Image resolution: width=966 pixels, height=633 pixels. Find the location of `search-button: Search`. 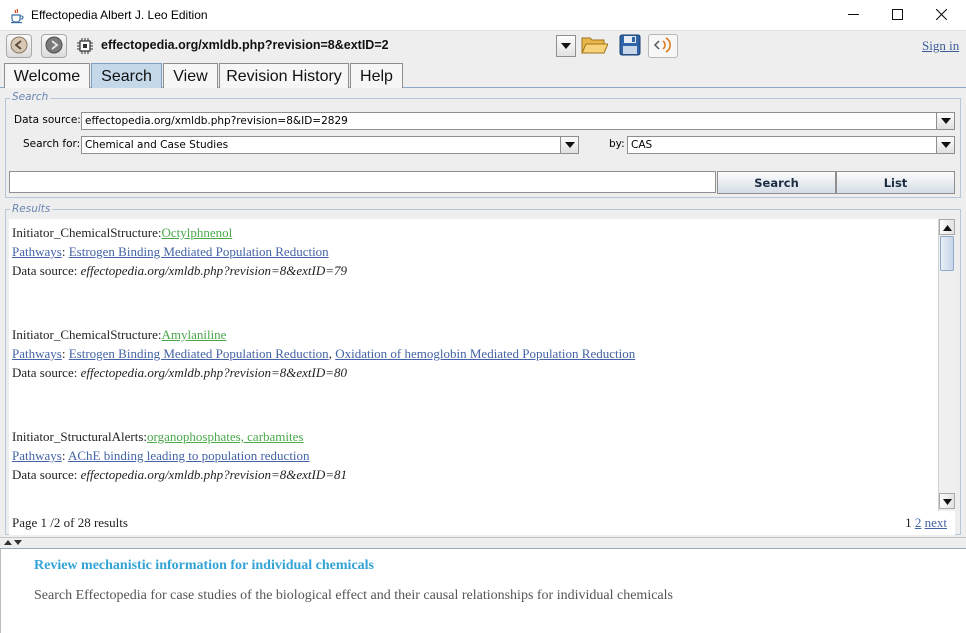

search-button: Search is located at coordinates (776, 182).